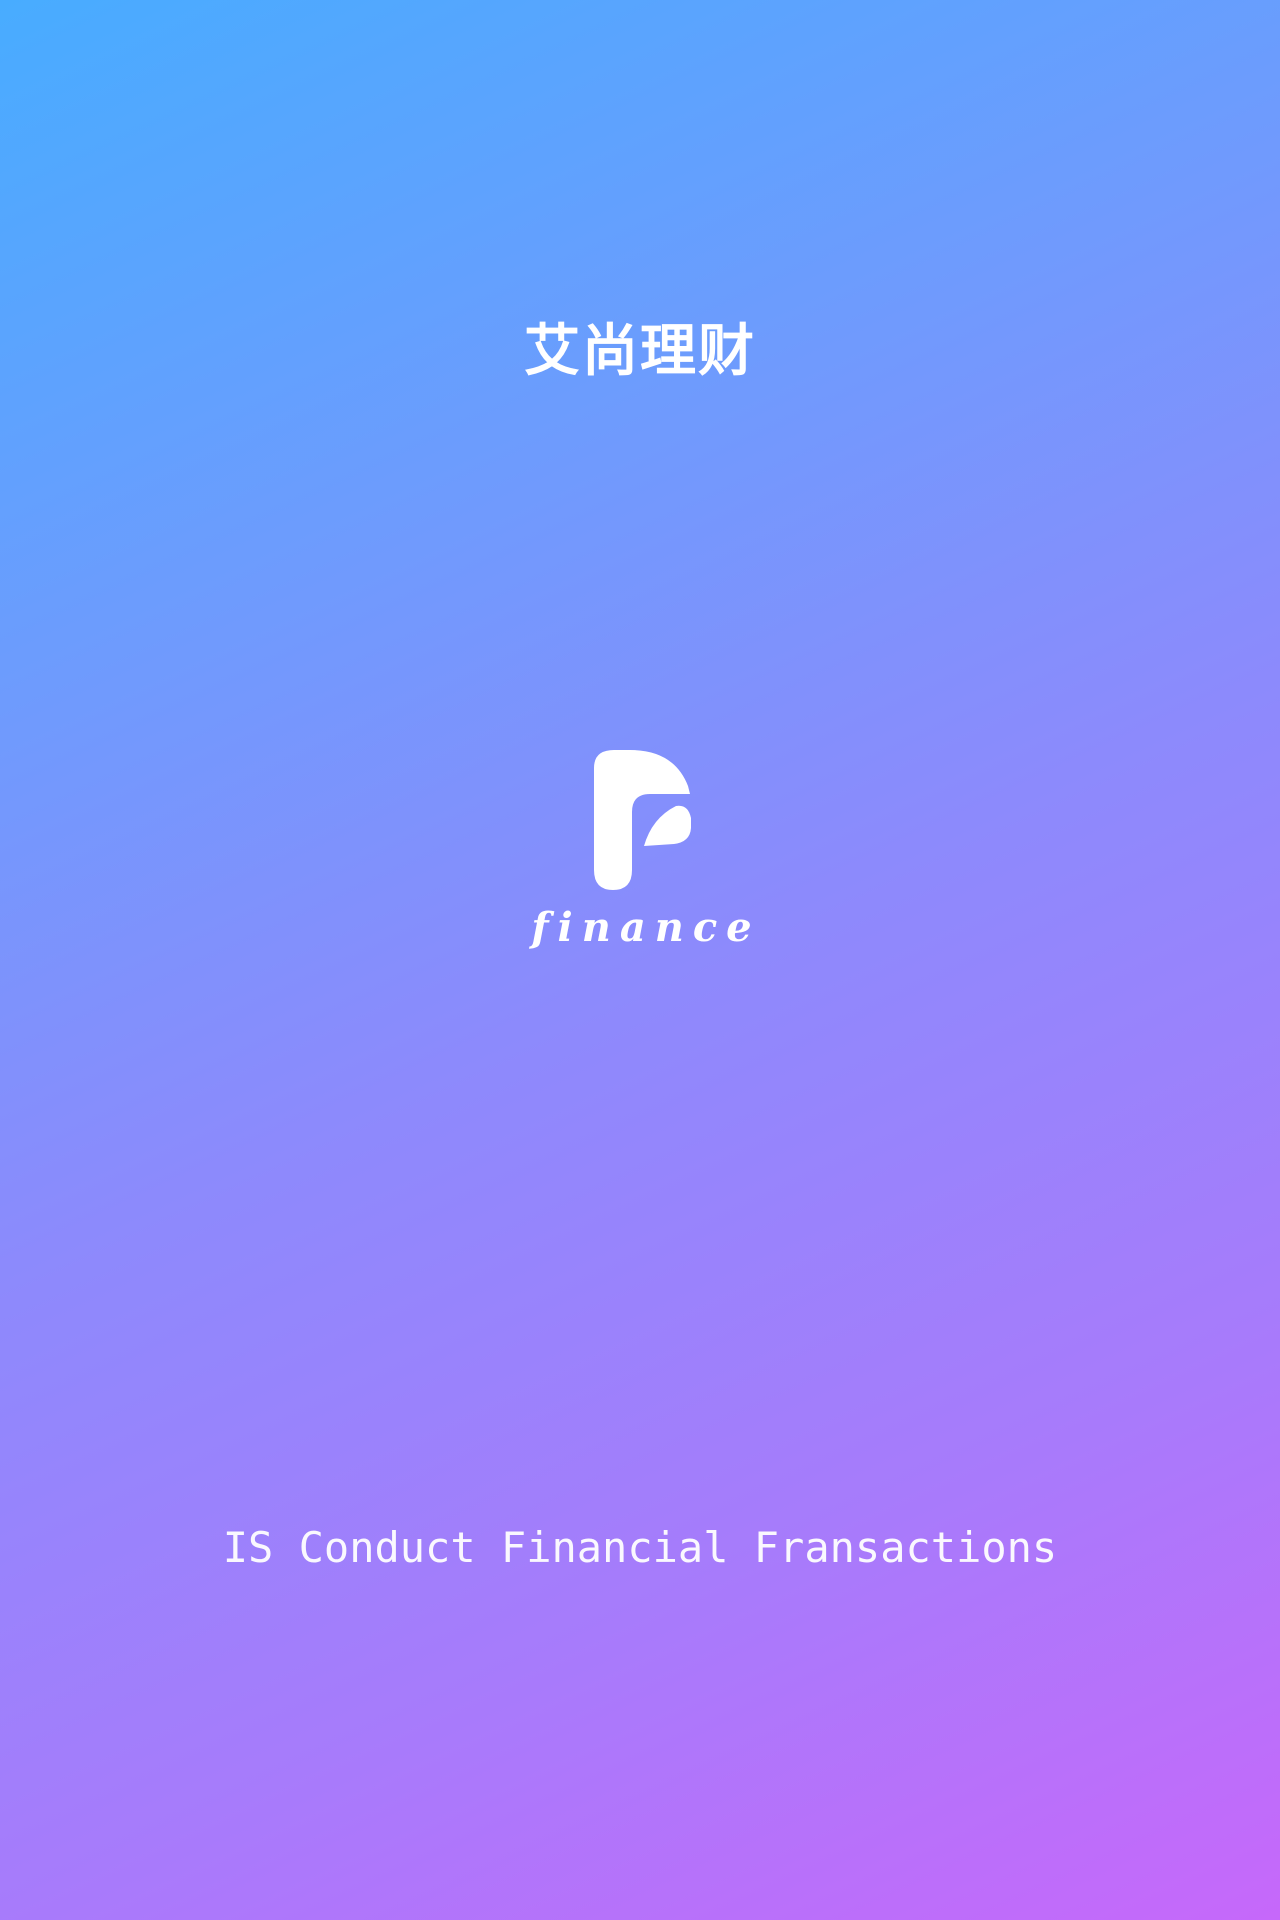 This screenshot has height=1920, width=1280. Describe the element at coordinates (646, 927) in the screenshot. I see `logo-wordmark: finance` at that location.